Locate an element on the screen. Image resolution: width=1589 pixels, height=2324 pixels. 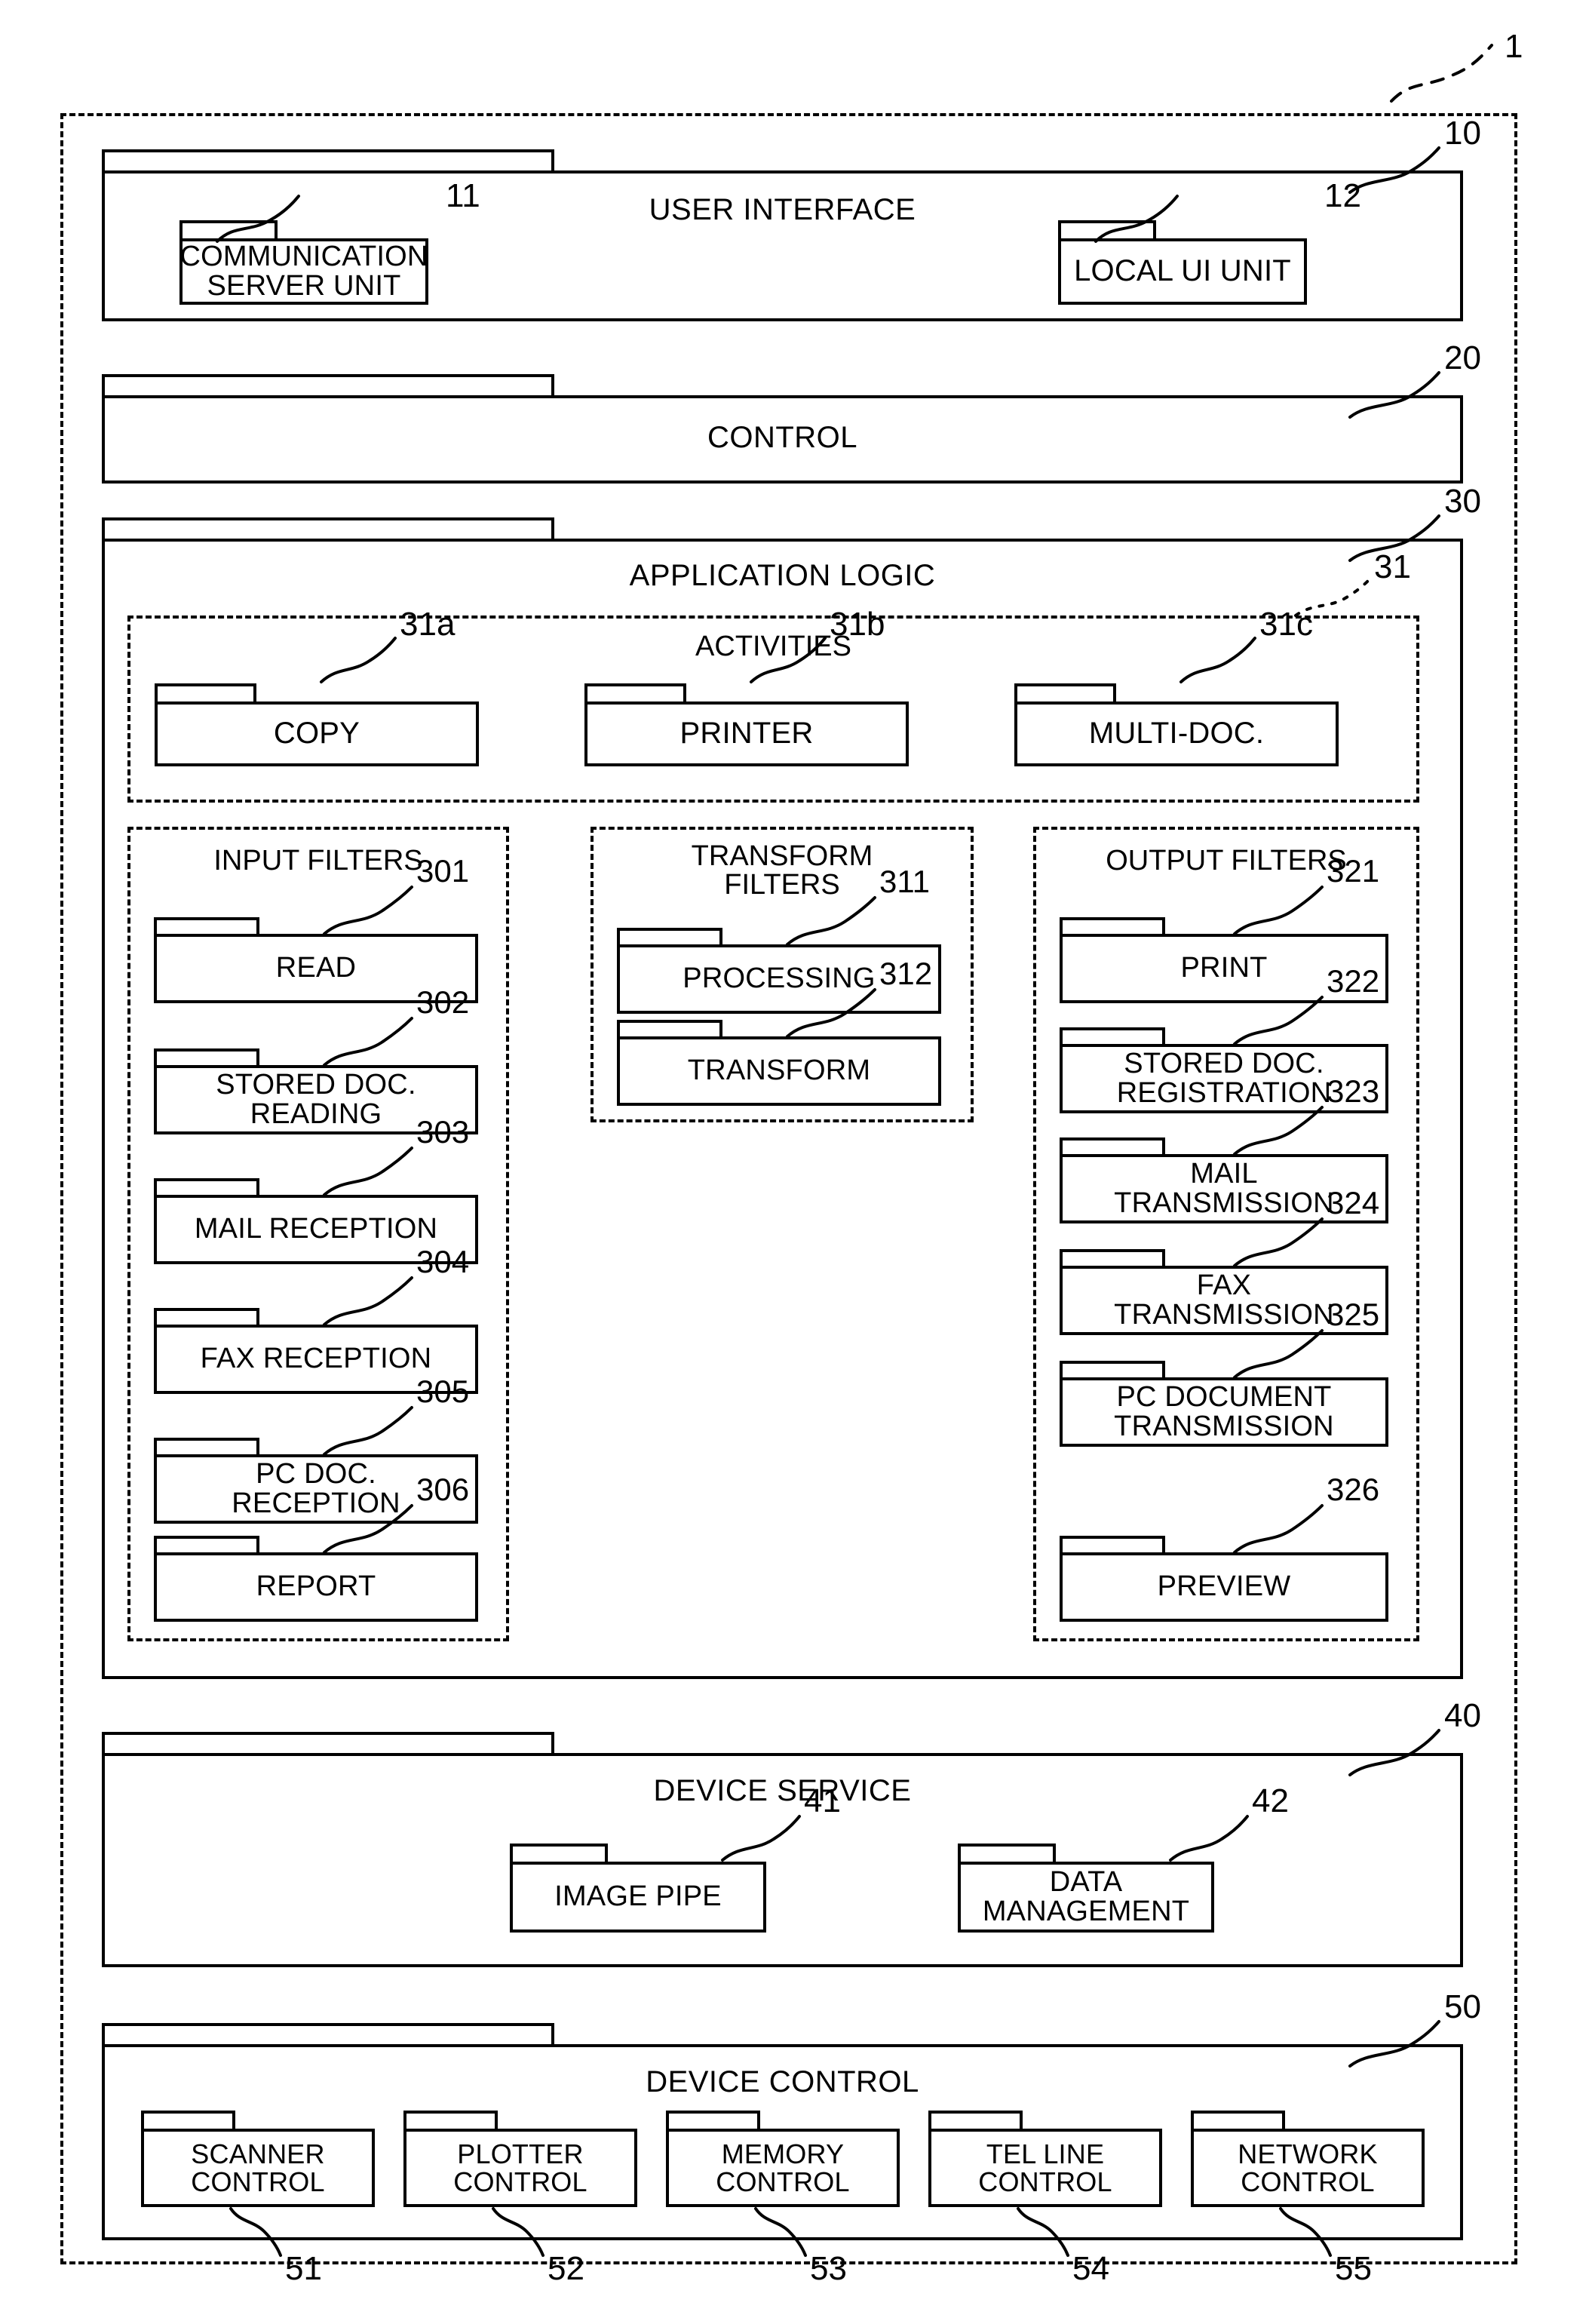
ref-label-326: 326 is located at coordinates (1354, 1489).